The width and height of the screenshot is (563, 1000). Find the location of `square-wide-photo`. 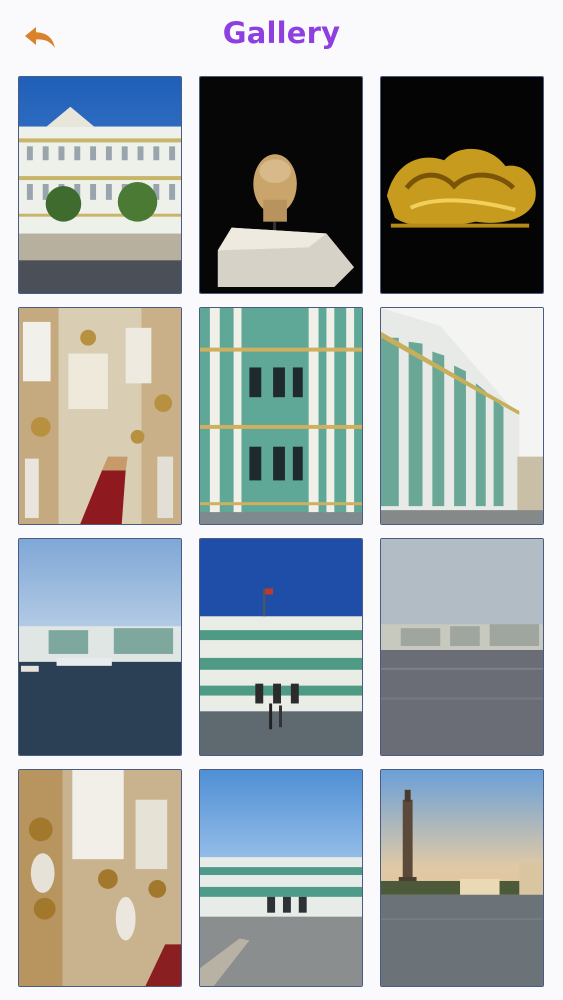

square-wide-photo is located at coordinates (281, 878).